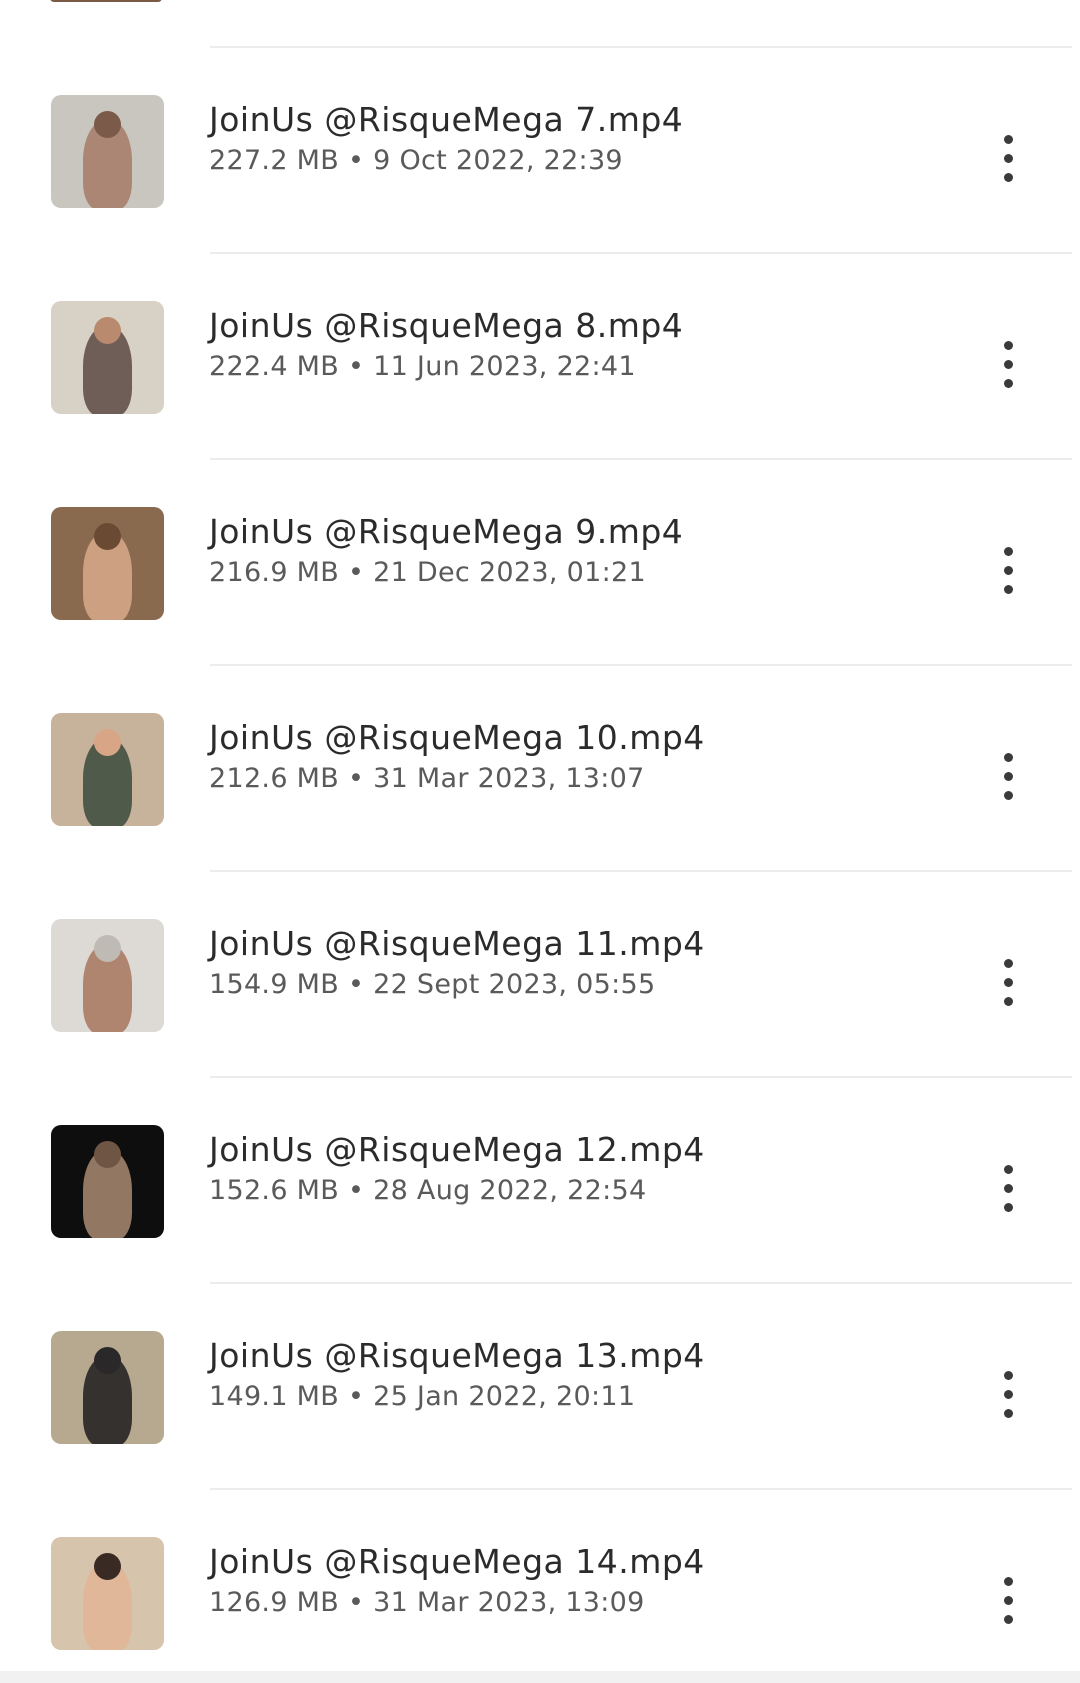 This screenshot has height=1683, width=1080. I want to click on file-name: JoinUs @RisqueMega 13.mp4, so click(457, 1355).